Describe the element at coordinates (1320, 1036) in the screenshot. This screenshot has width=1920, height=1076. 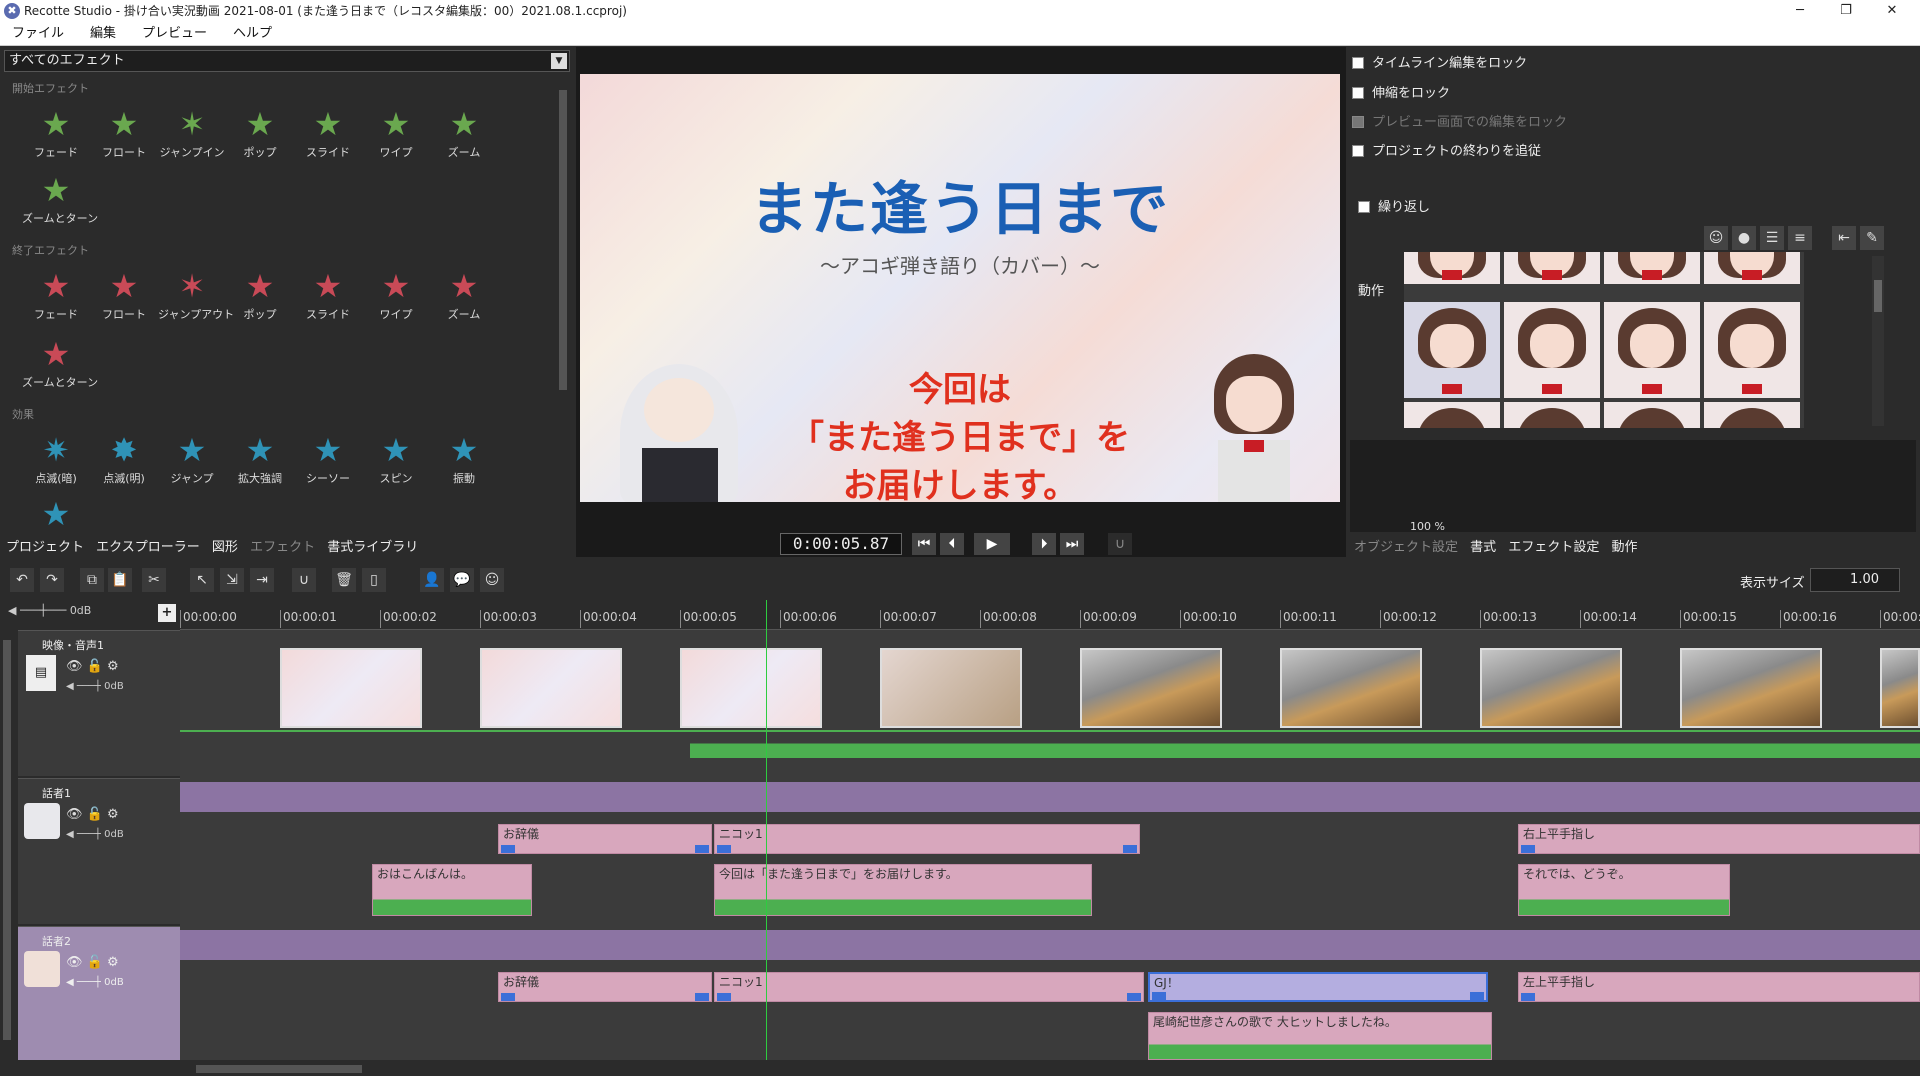
I see `speech-item: 尾崎紀世彦さんの歌で 大ヒットしましたね。` at that location.